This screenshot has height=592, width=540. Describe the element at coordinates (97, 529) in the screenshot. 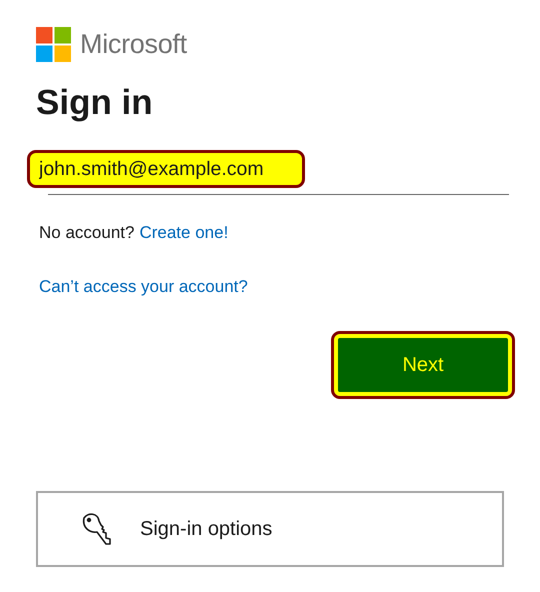

I see `key-icon` at that location.